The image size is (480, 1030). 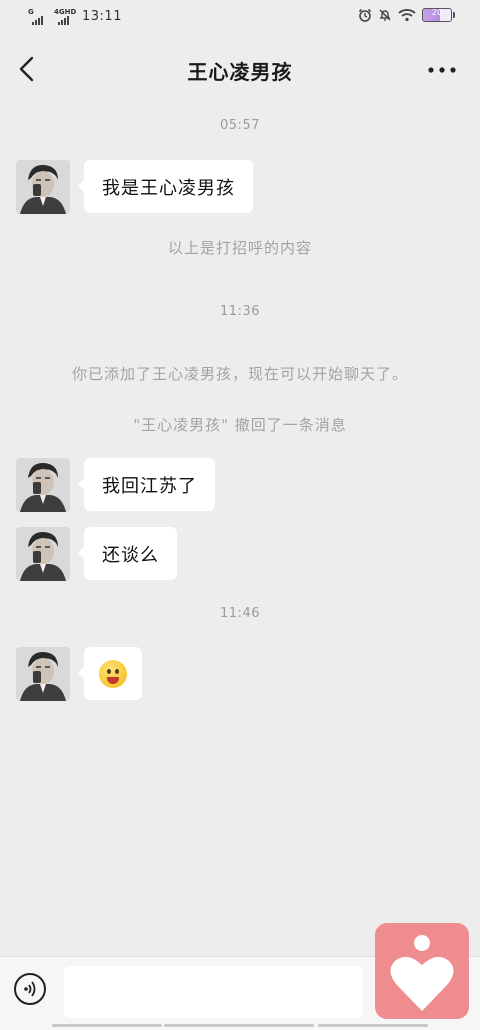 I want to click on battery-icon: 20, so click(x=438, y=15).